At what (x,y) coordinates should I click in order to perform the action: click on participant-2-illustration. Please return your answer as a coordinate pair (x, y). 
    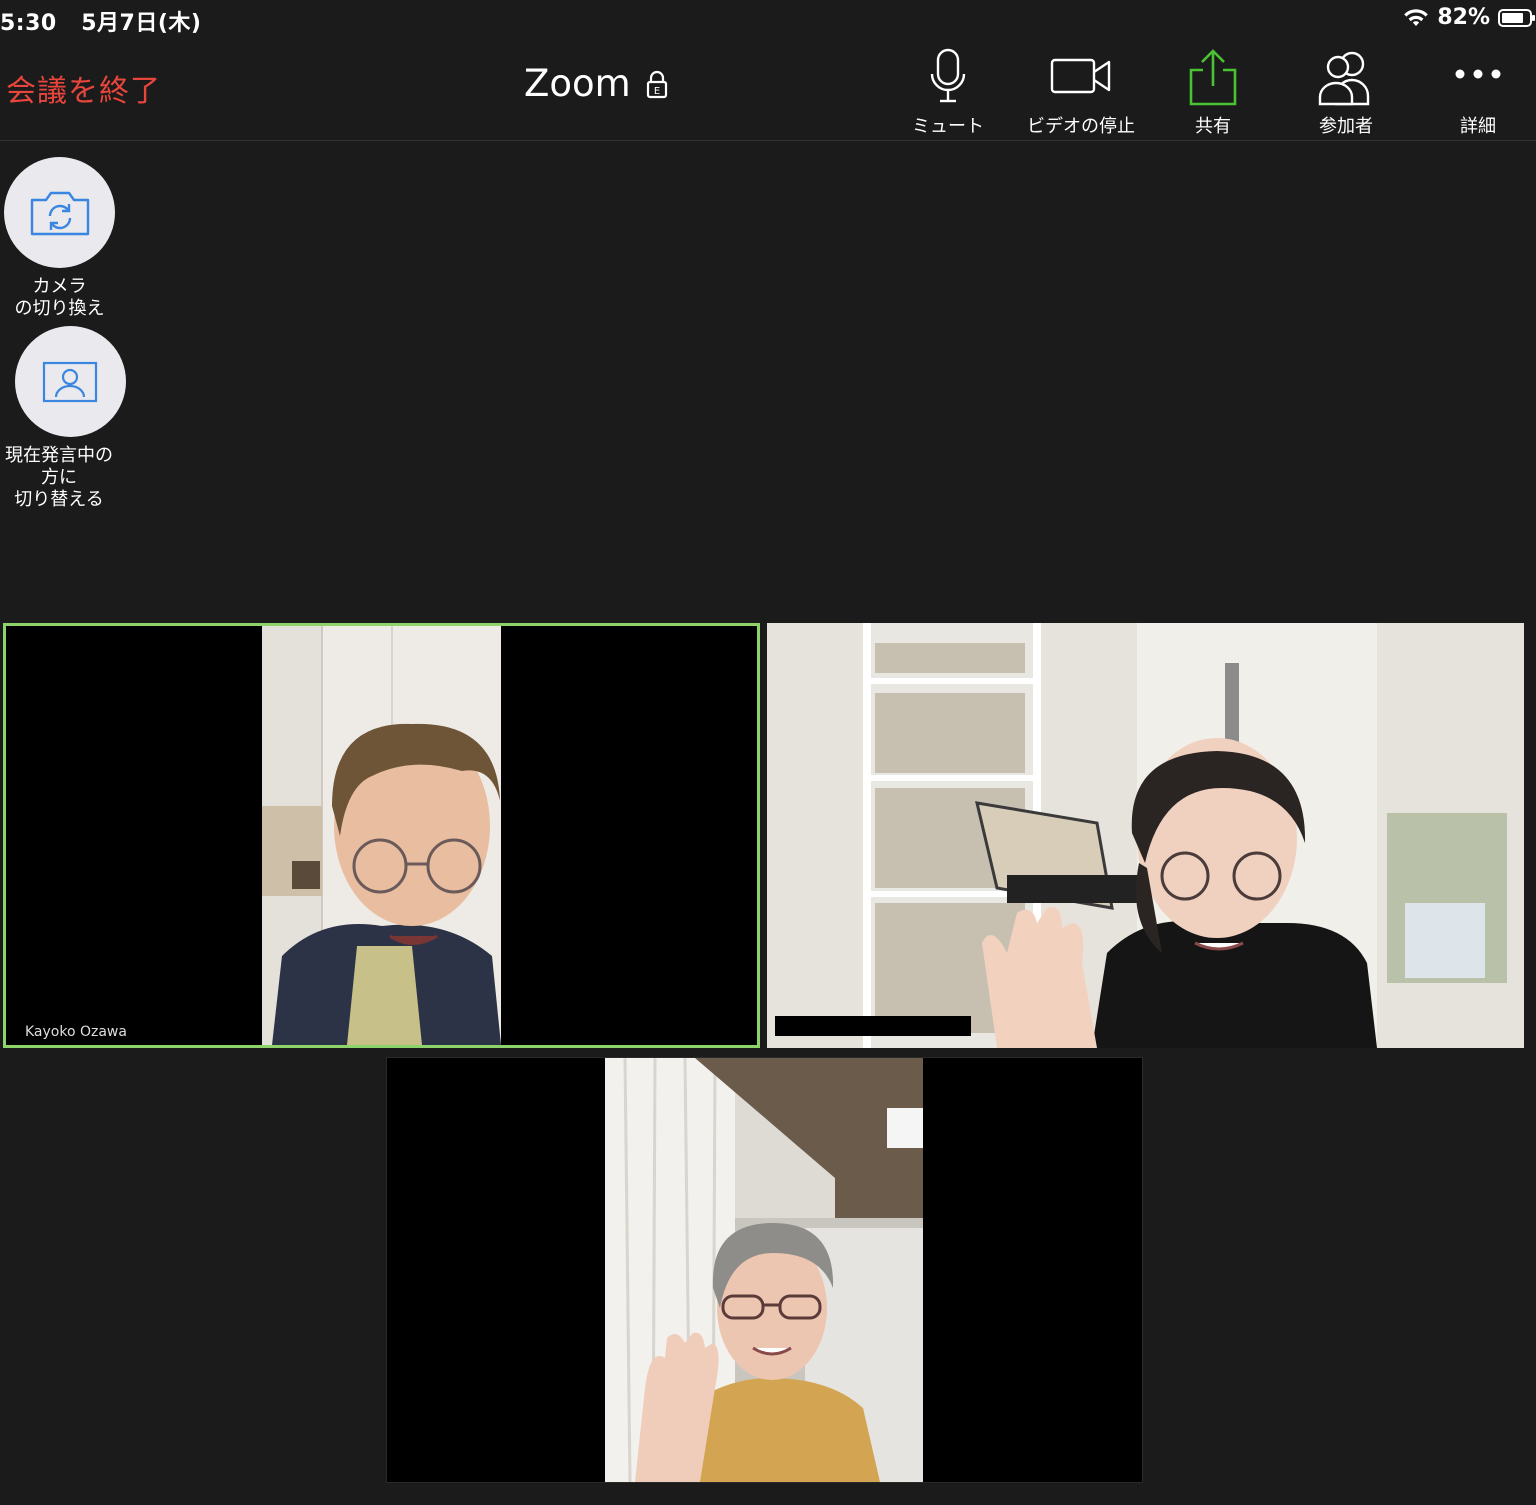
    Looking at the image, I should click on (1145, 835).